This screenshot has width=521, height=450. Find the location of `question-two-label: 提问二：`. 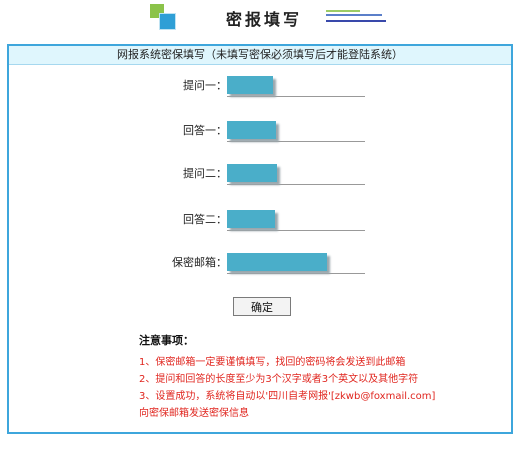

question-two-label: 提问二： is located at coordinates (205, 173).